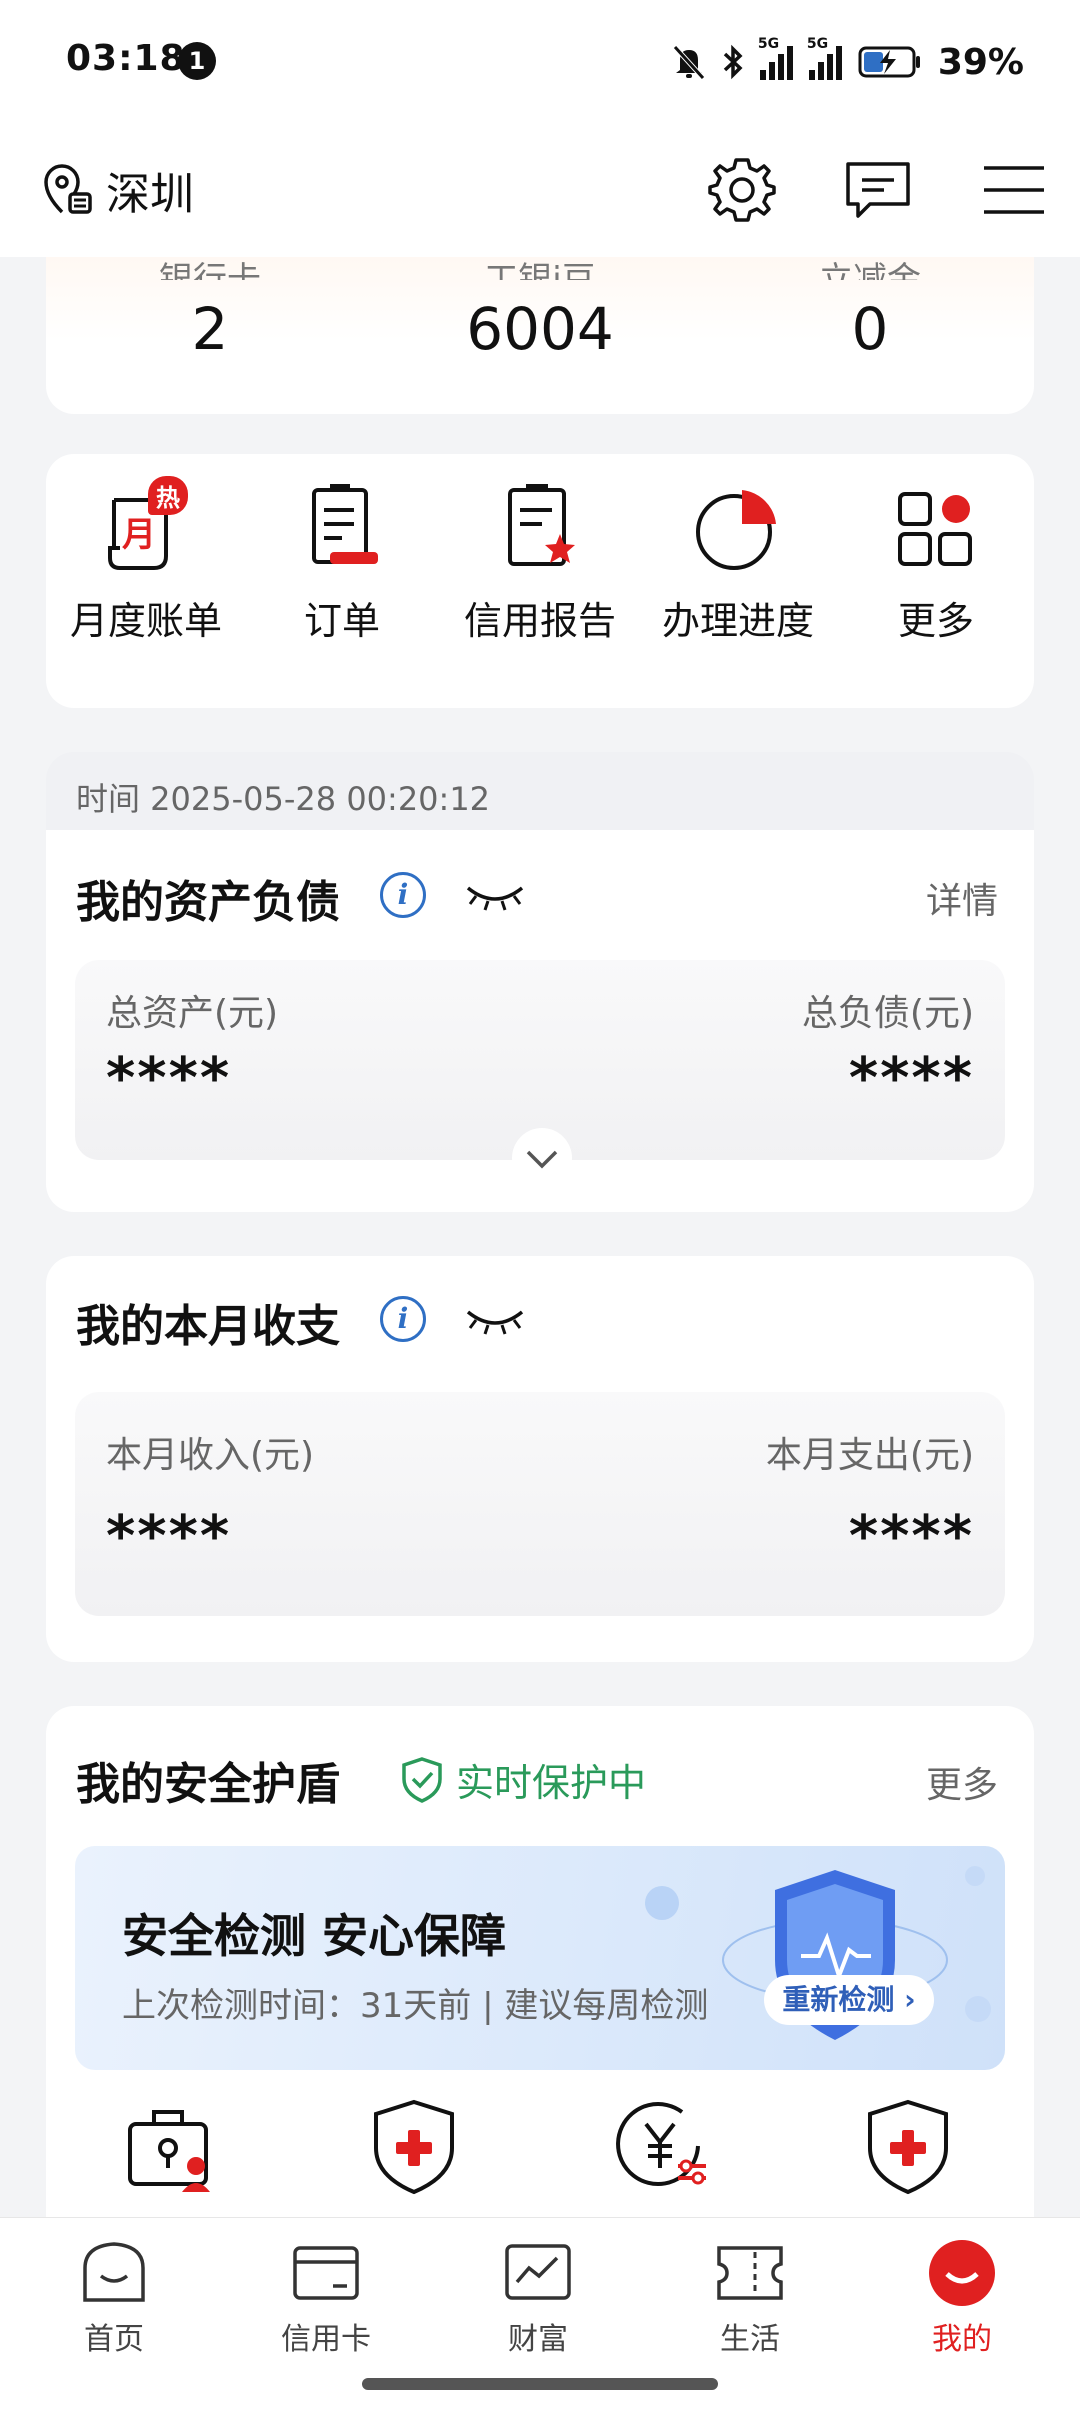  I want to click on income-value: ****, so click(169, 1536).